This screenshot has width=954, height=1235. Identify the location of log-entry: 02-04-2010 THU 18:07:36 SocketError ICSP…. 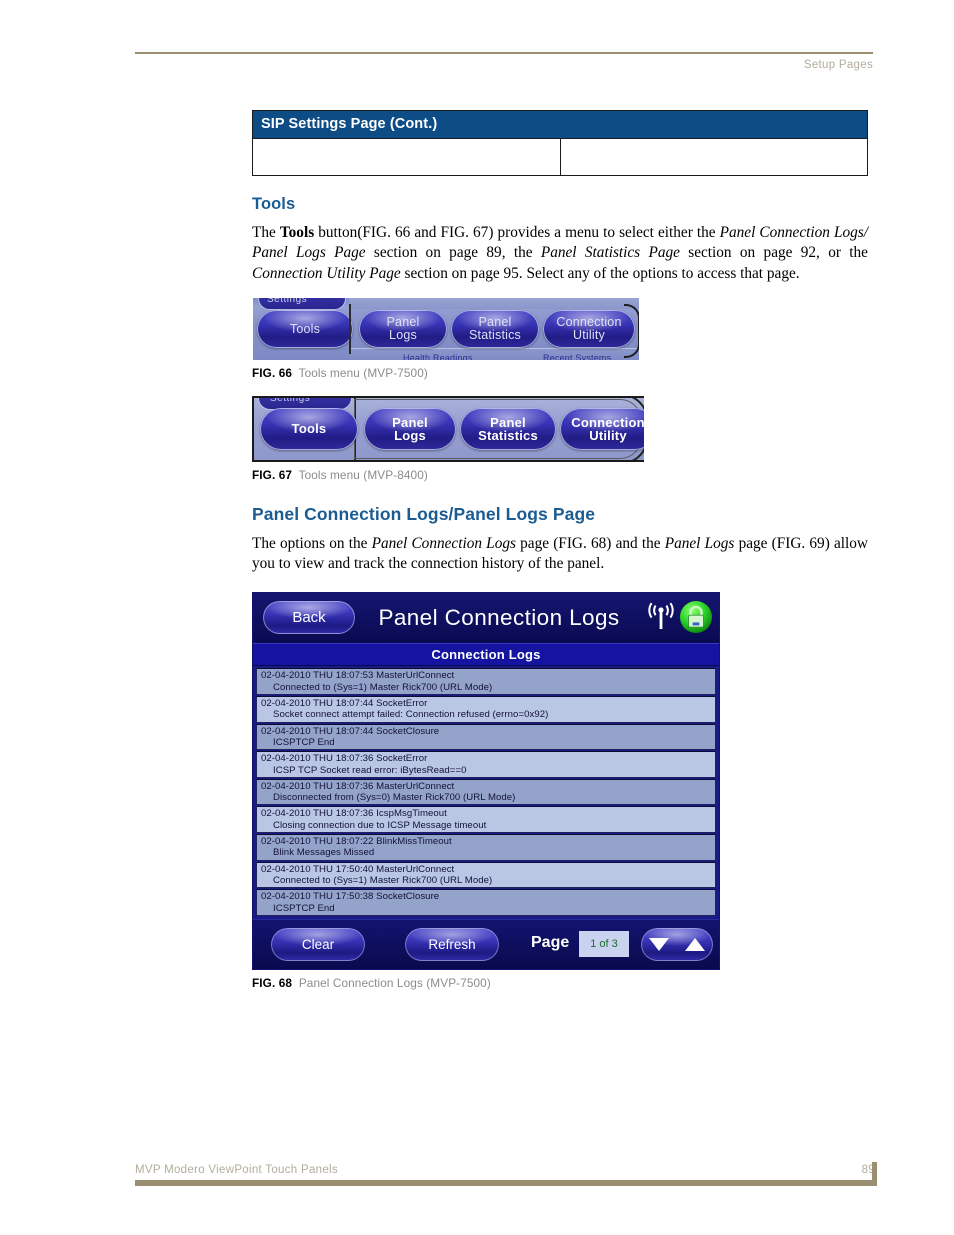
(486, 764).